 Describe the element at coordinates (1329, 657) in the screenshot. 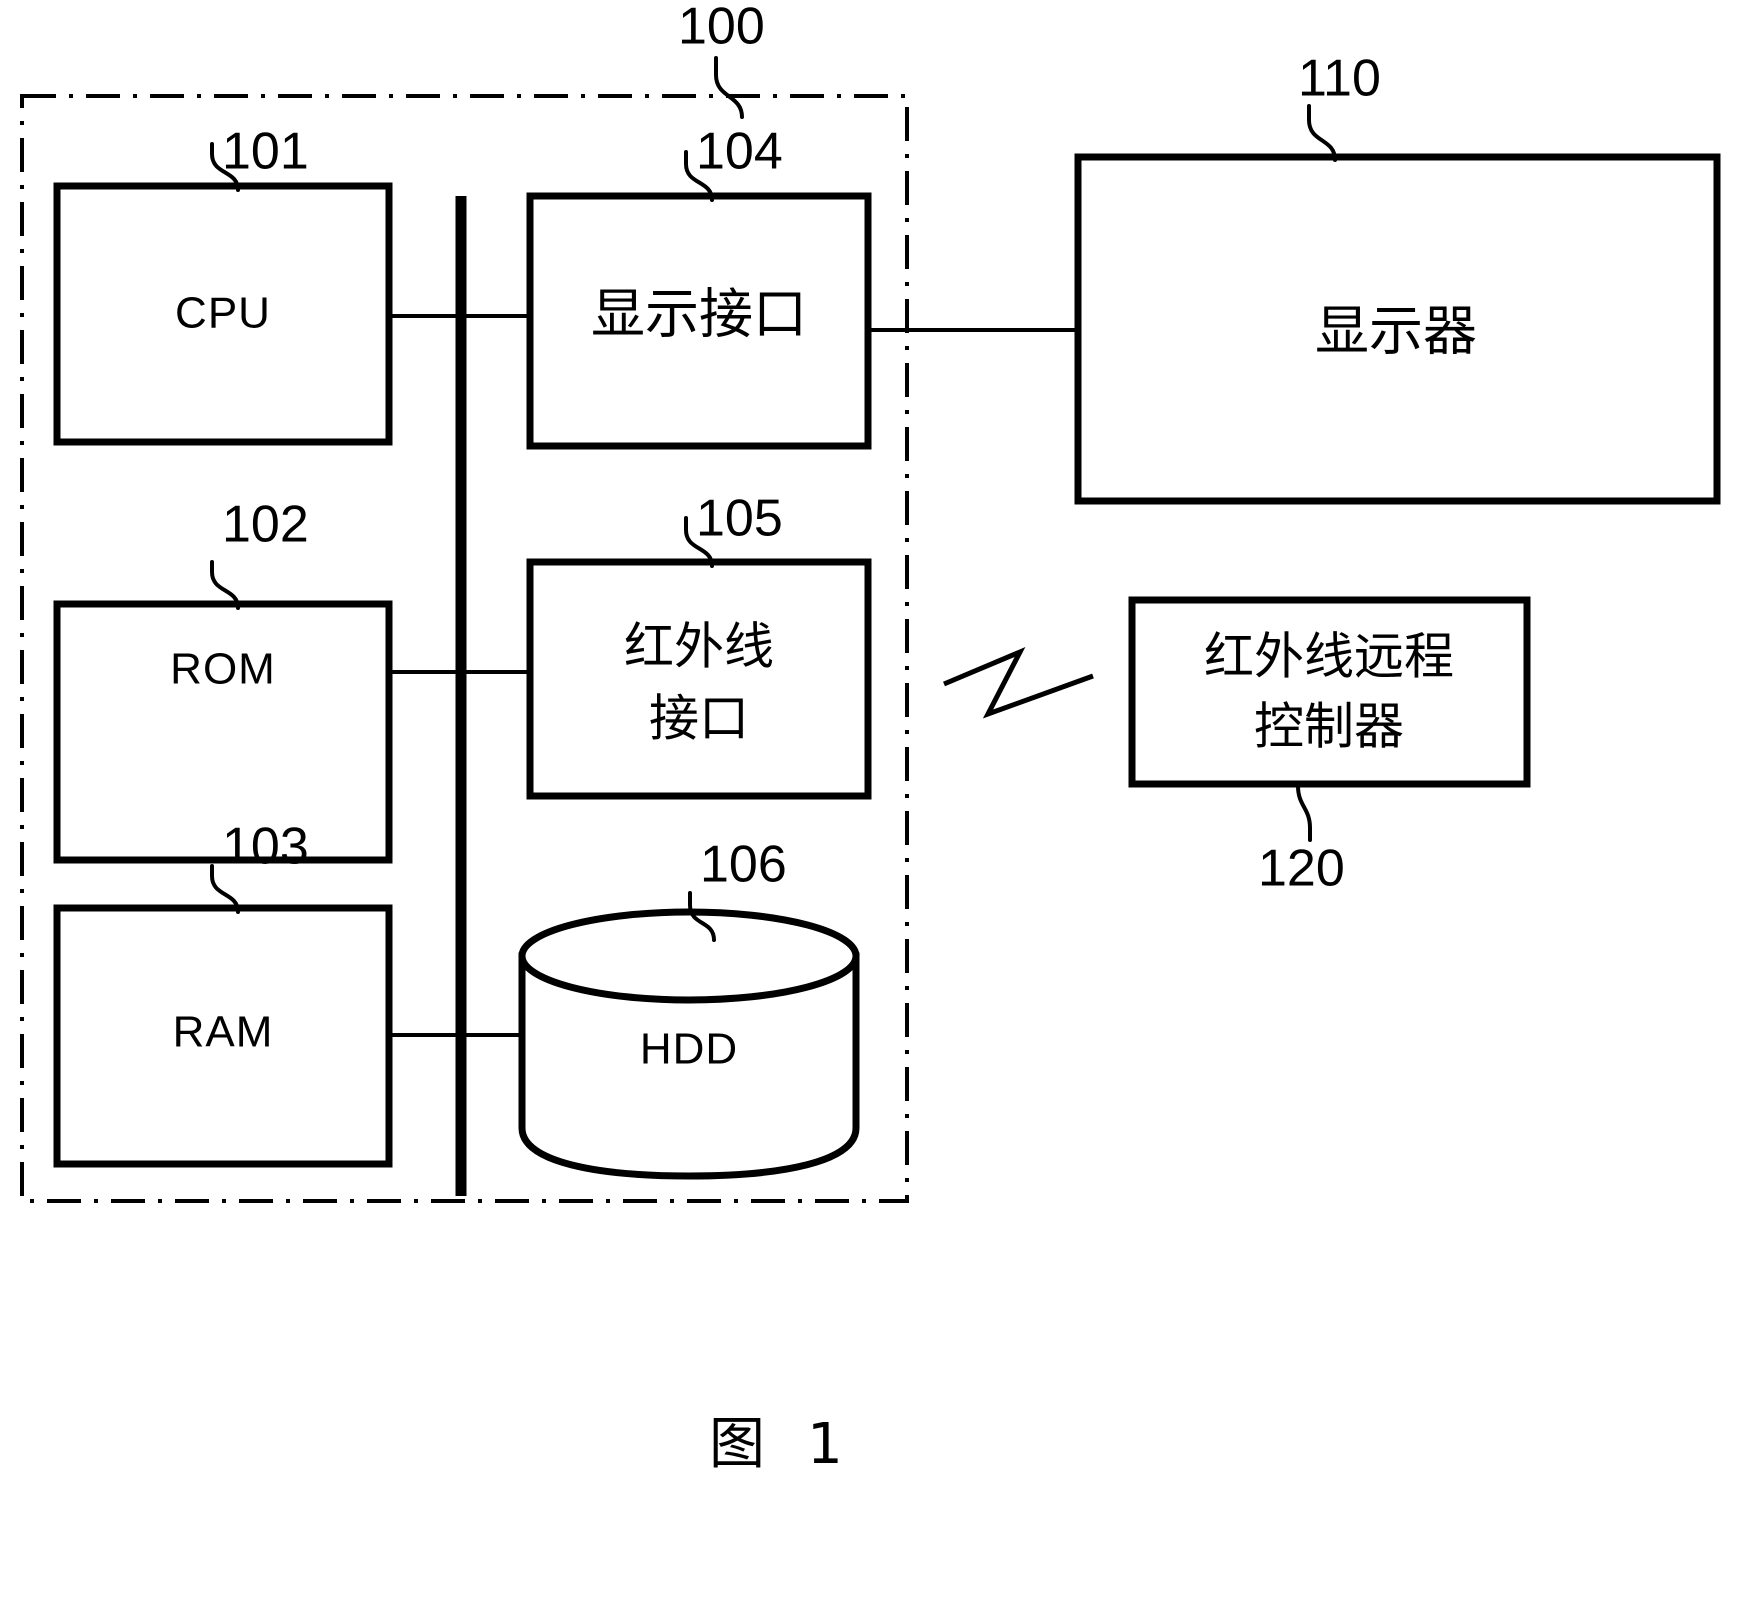

I see `block-label-remote-line1: 红外线远程` at that location.